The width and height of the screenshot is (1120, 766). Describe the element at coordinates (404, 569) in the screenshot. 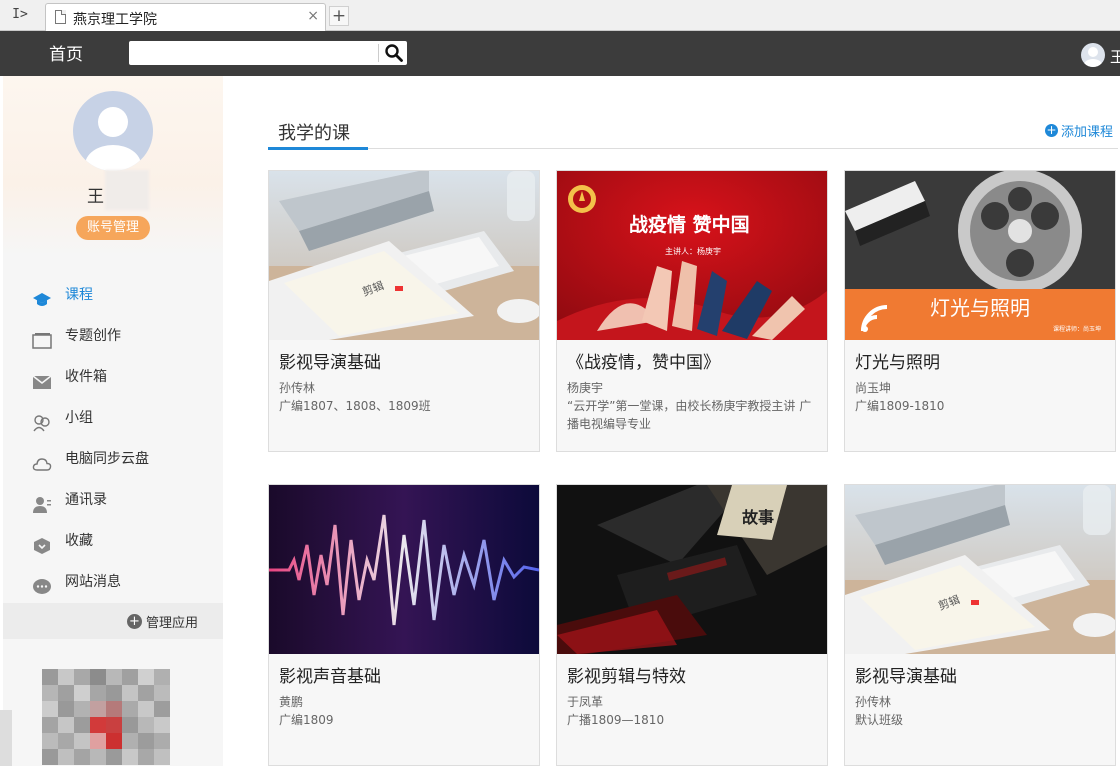

I see `course-cover-image` at that location.